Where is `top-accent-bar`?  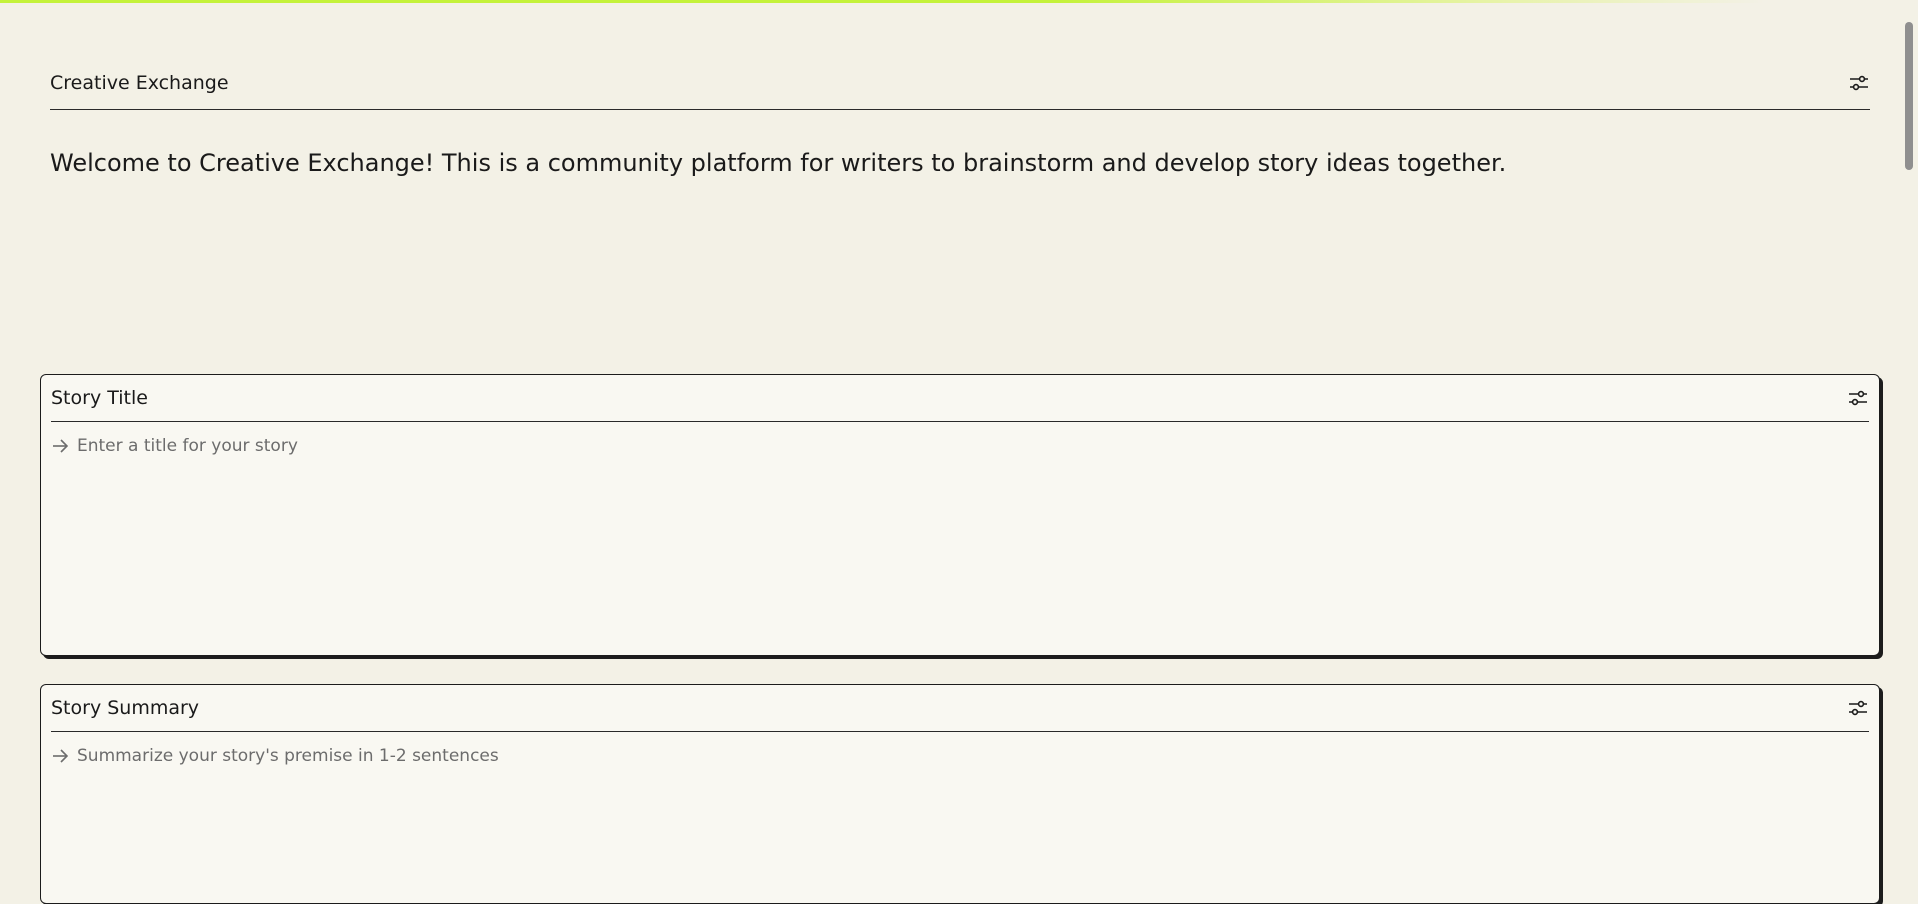
top-accent-bar is located at coordinates (959, 1).